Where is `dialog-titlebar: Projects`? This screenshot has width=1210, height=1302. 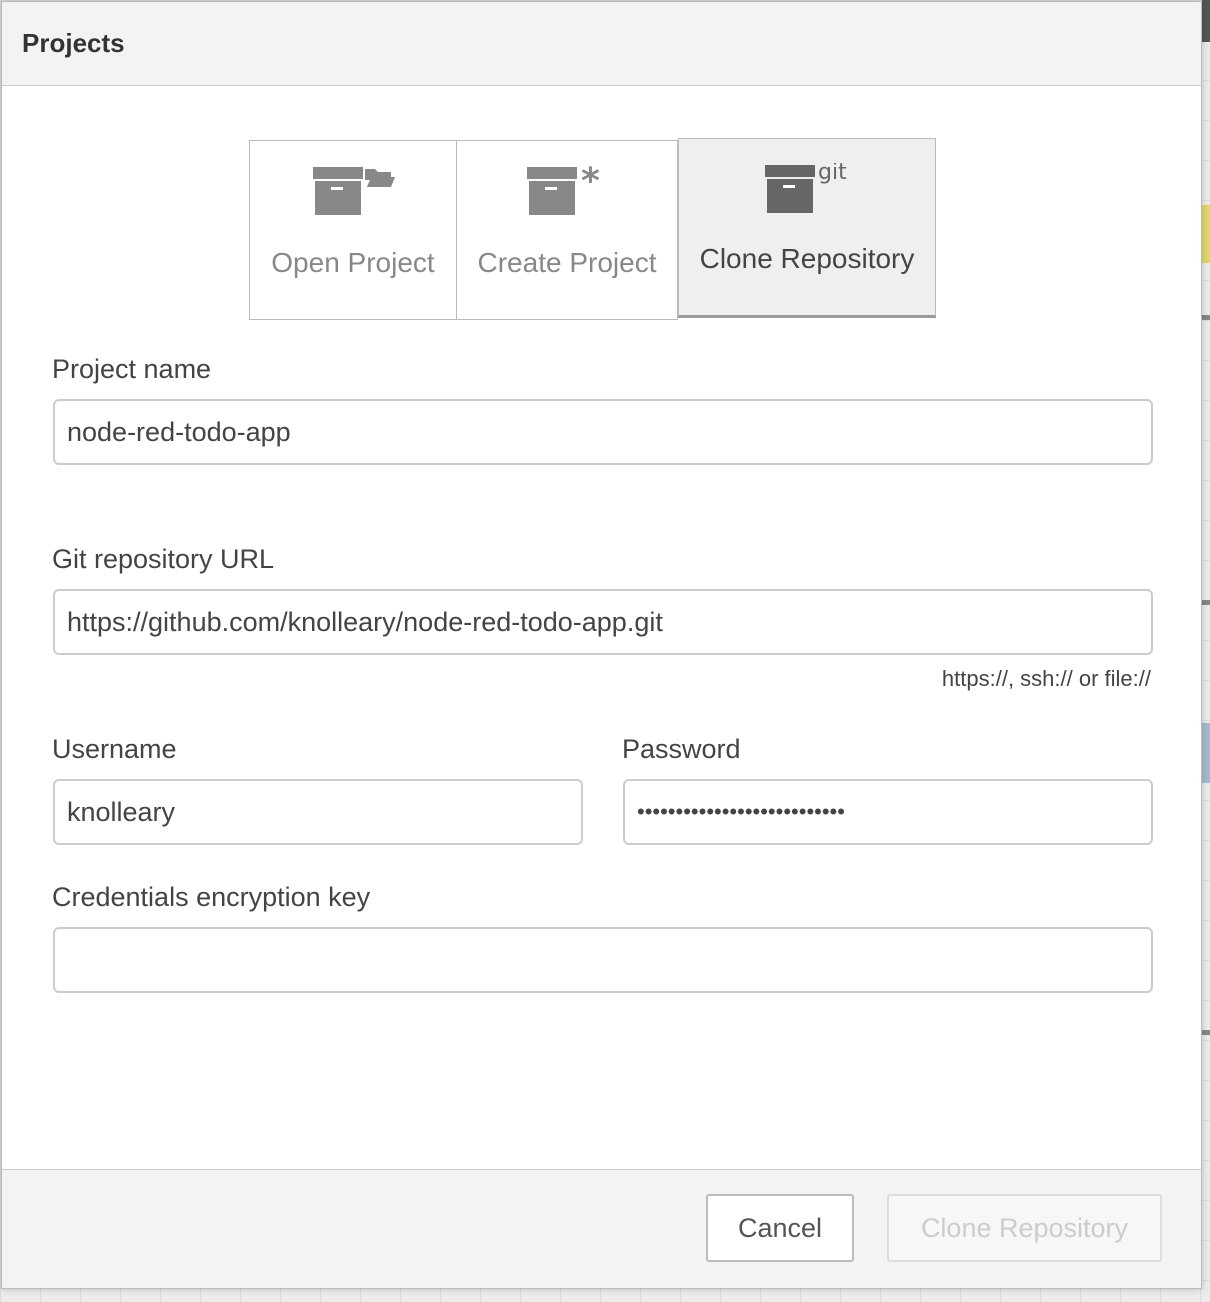 dialog-titlebar: Projects is located at coordinates (601, 44).